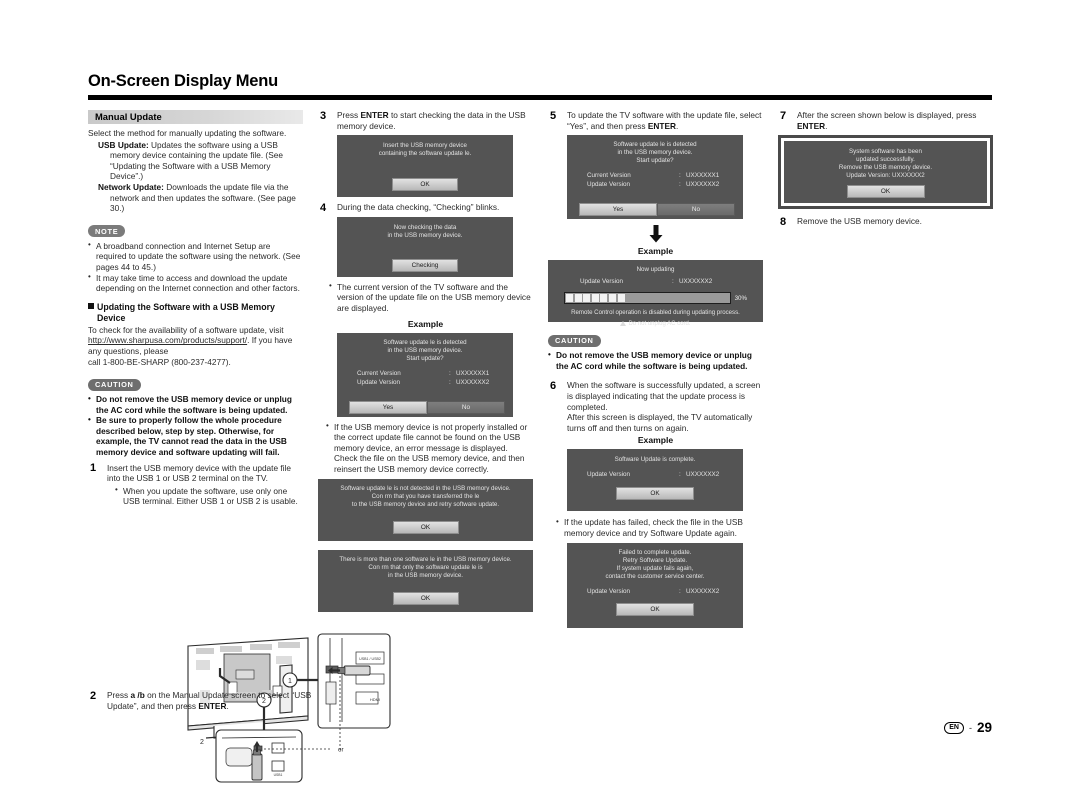 The height and width of the screenshot is (793, 1080). What do you see at coordinates (341, 750) in the screenshot?
I see `illustration-or-label: or` at bounding box center [341, 750].